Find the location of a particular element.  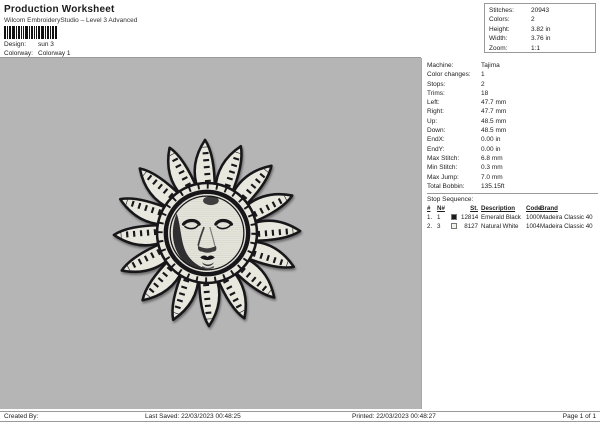

thread-code: 1000 is located at coordinates (533, 217).